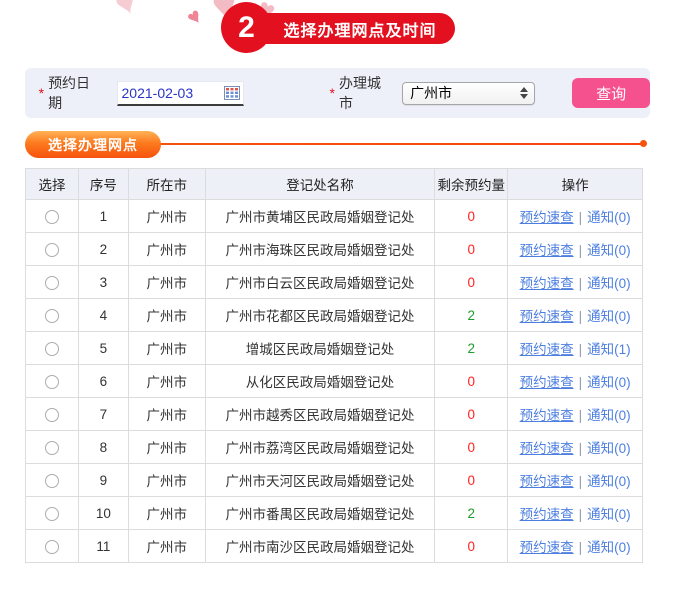  Describe the element at coordinates (401, 144) in the screenshot. I see `section-divider-line` at that location.